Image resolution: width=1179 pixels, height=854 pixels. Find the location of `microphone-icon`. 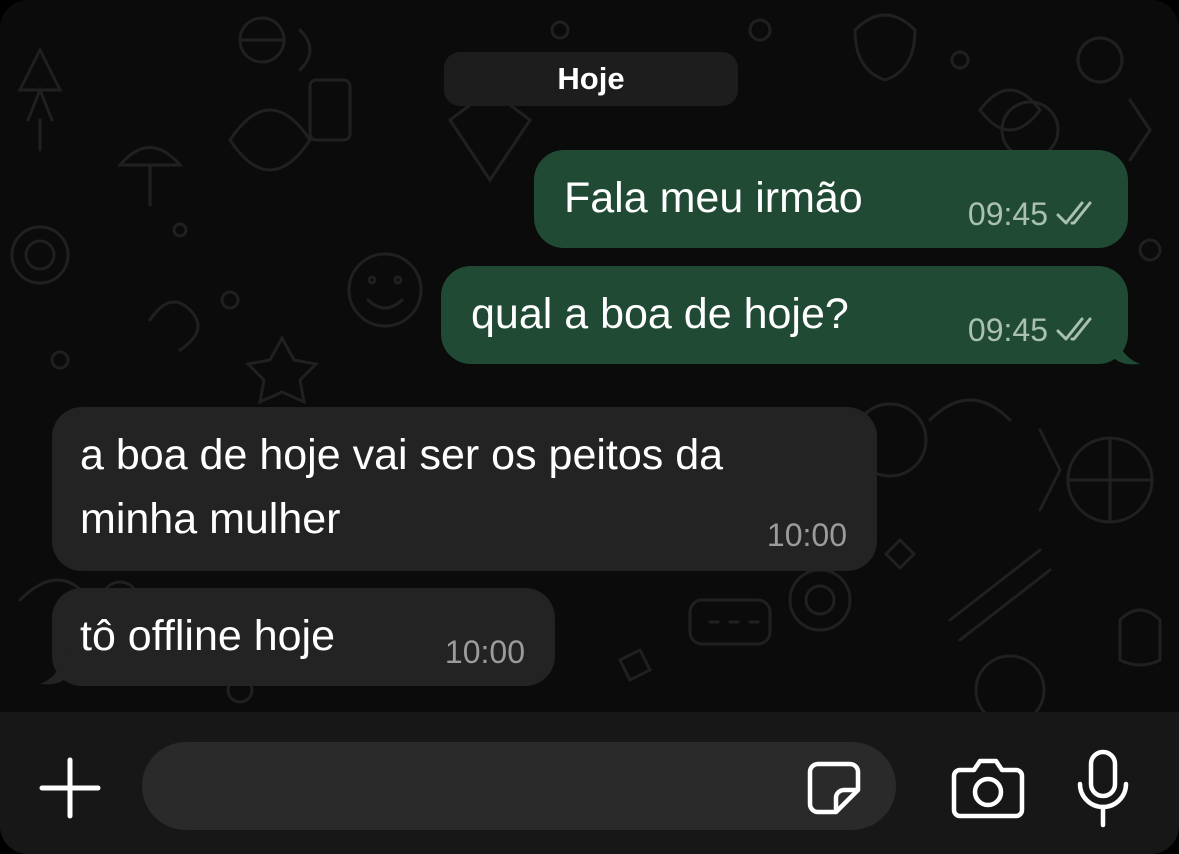

microphone-icon is located at coordinates (1103, 789).